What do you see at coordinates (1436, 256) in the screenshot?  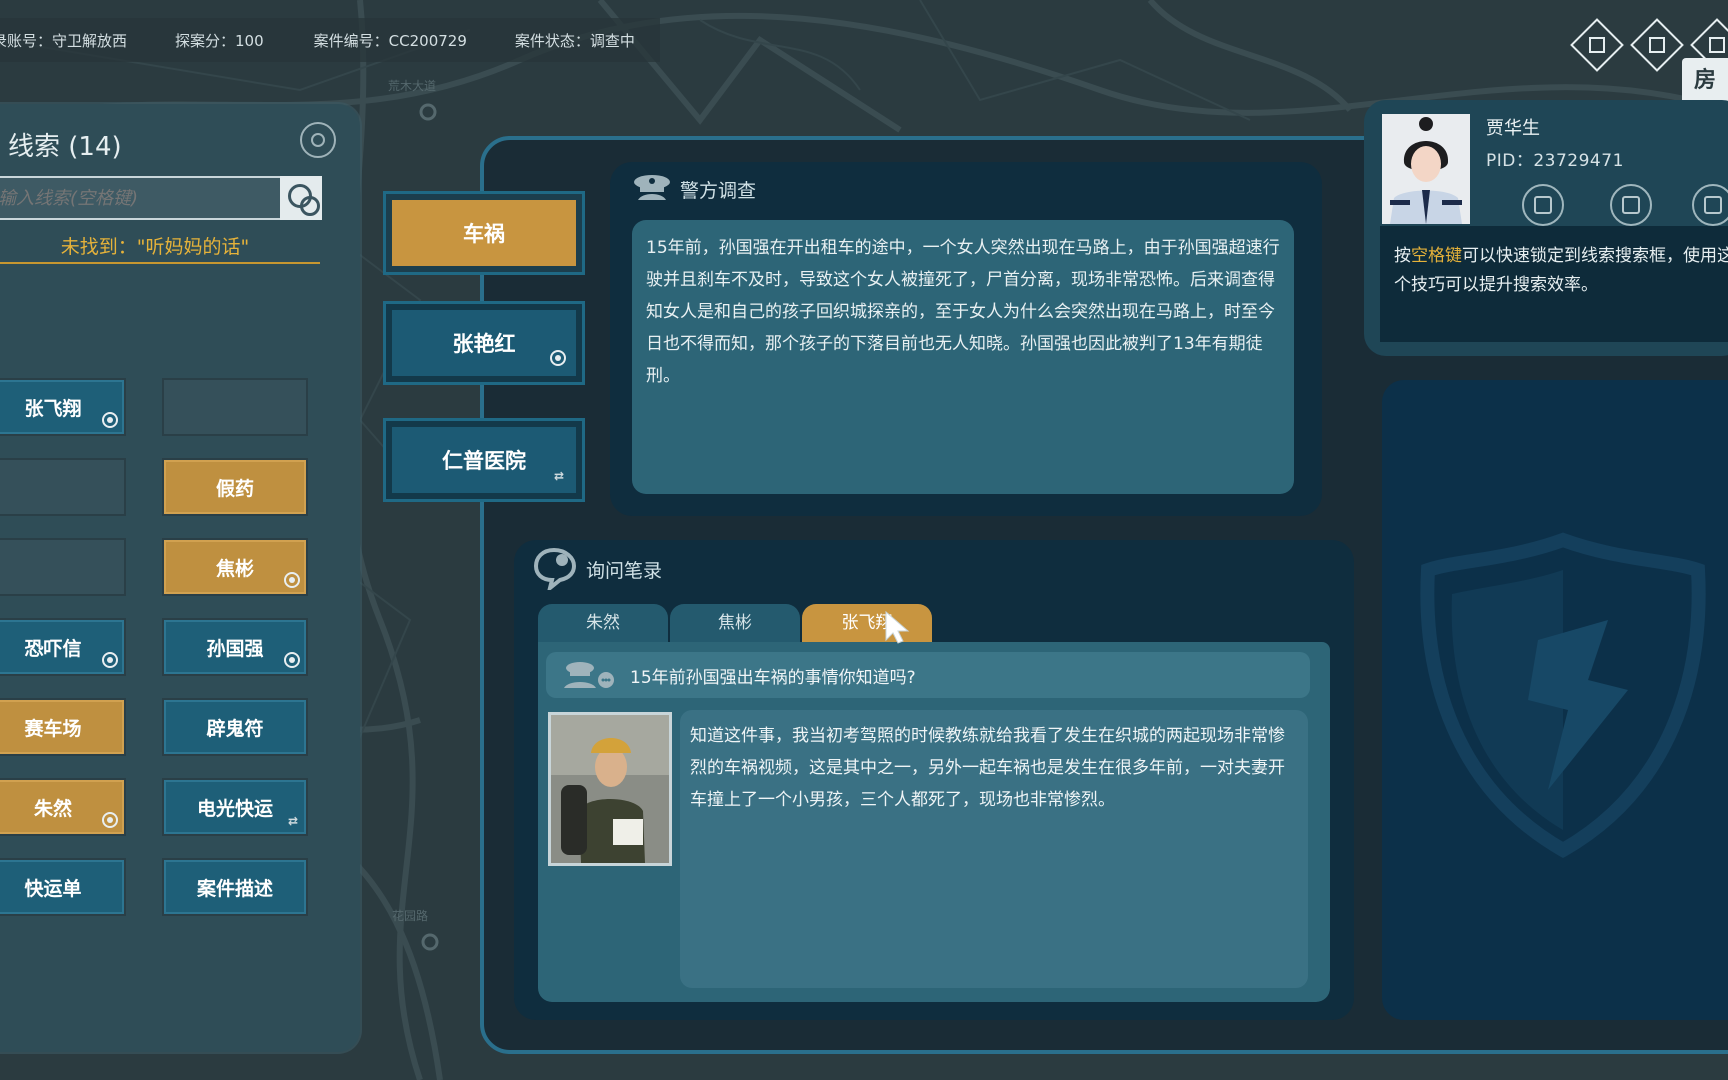 I see `tip-key: 空格键` at bounding box center [1436, 256].